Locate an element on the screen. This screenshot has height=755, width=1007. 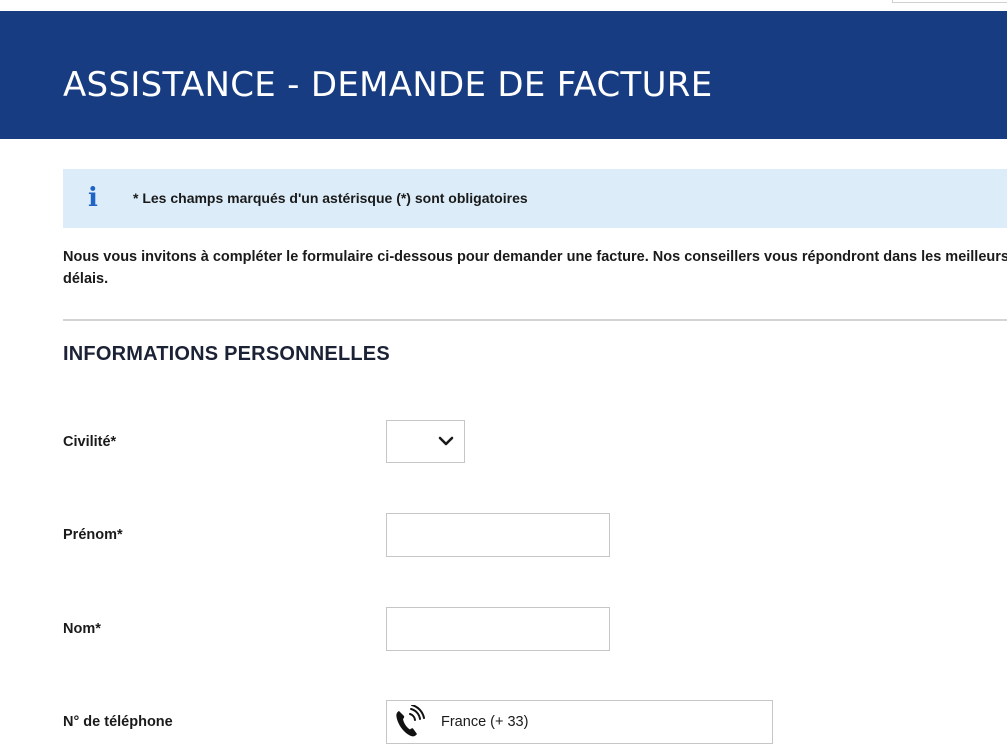
section-divider is located at coordinates (535, 320).